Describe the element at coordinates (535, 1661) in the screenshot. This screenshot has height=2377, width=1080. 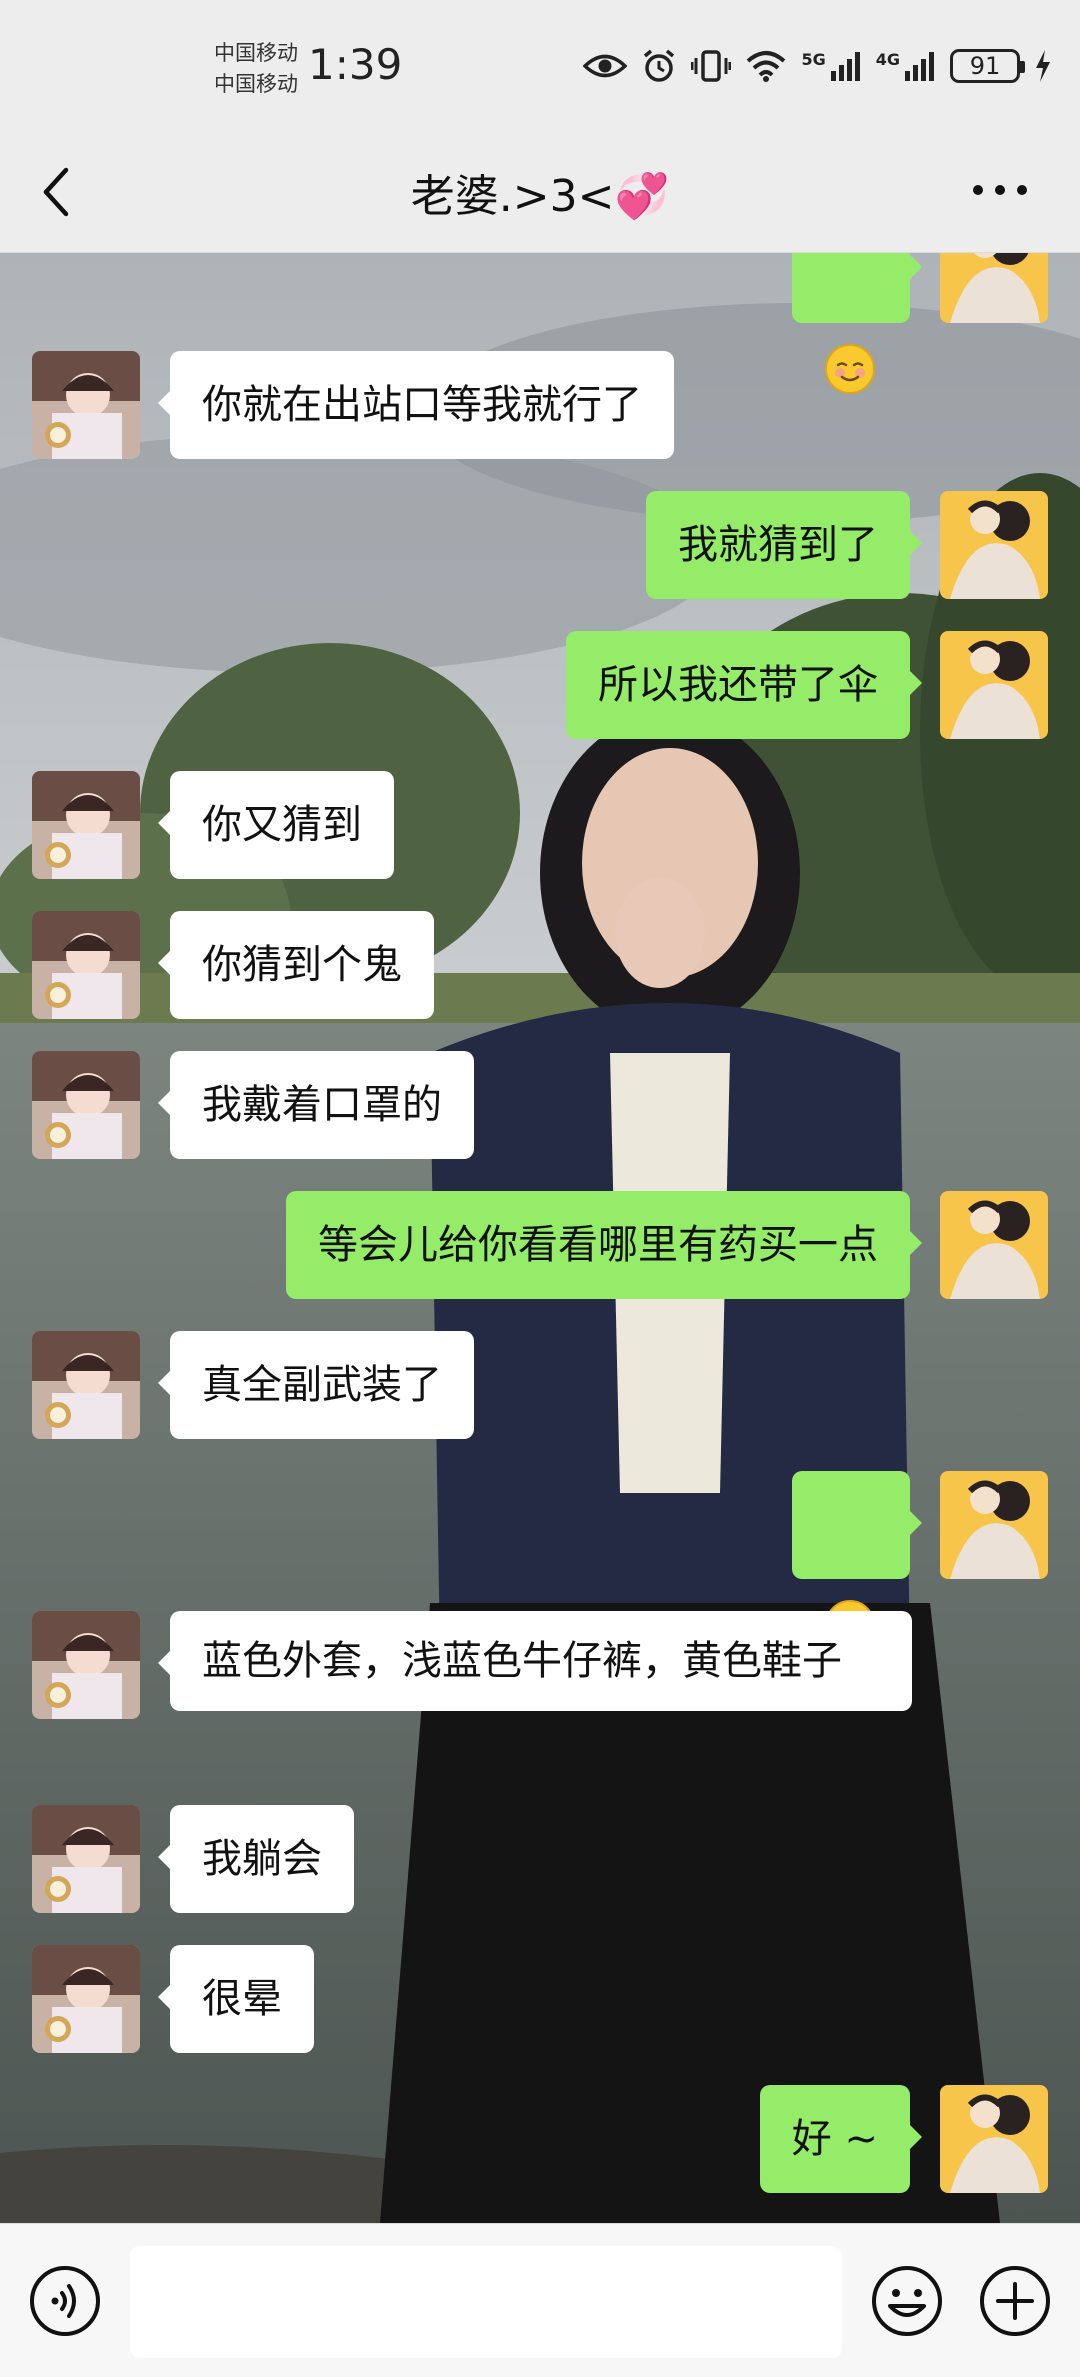
I see `incoming-message-bubble: 蓝色外套，浅蓝色牛仔裤，黄色鞋子` at that location.